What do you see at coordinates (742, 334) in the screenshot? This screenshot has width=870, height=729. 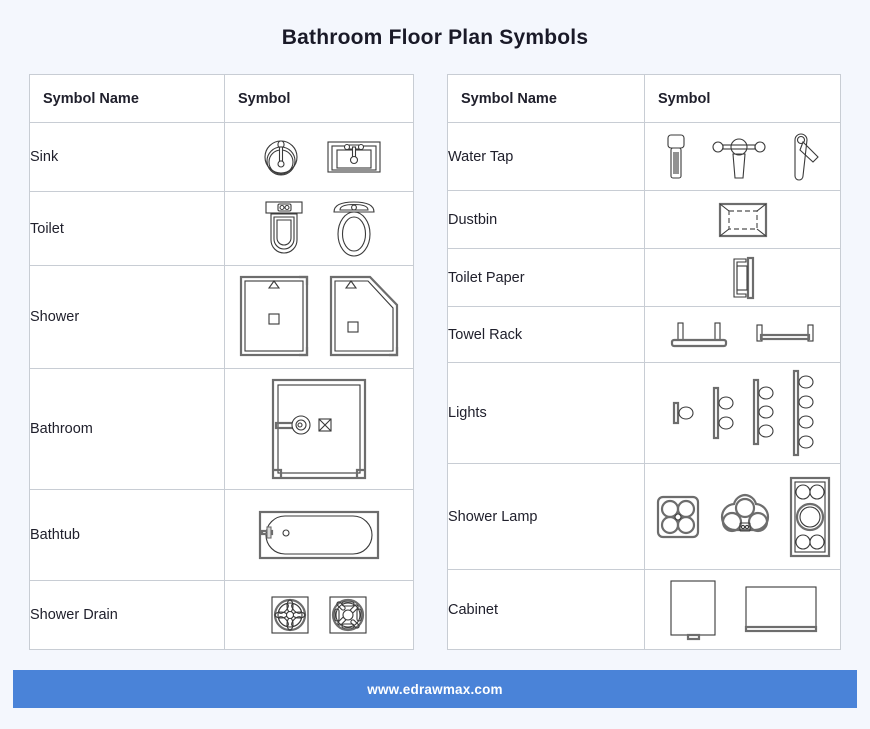 I see `symbol-cell-towel-rack` at bounding box center [742, 334].